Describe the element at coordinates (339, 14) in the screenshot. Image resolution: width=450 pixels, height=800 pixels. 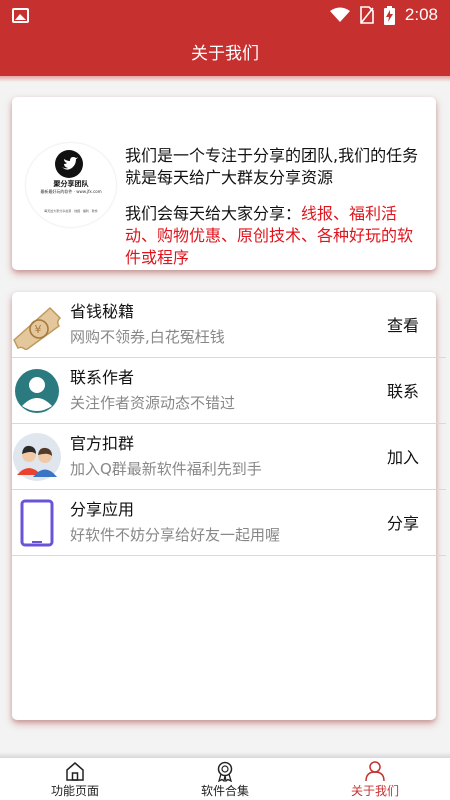
I see `wifi-icon` at that location.